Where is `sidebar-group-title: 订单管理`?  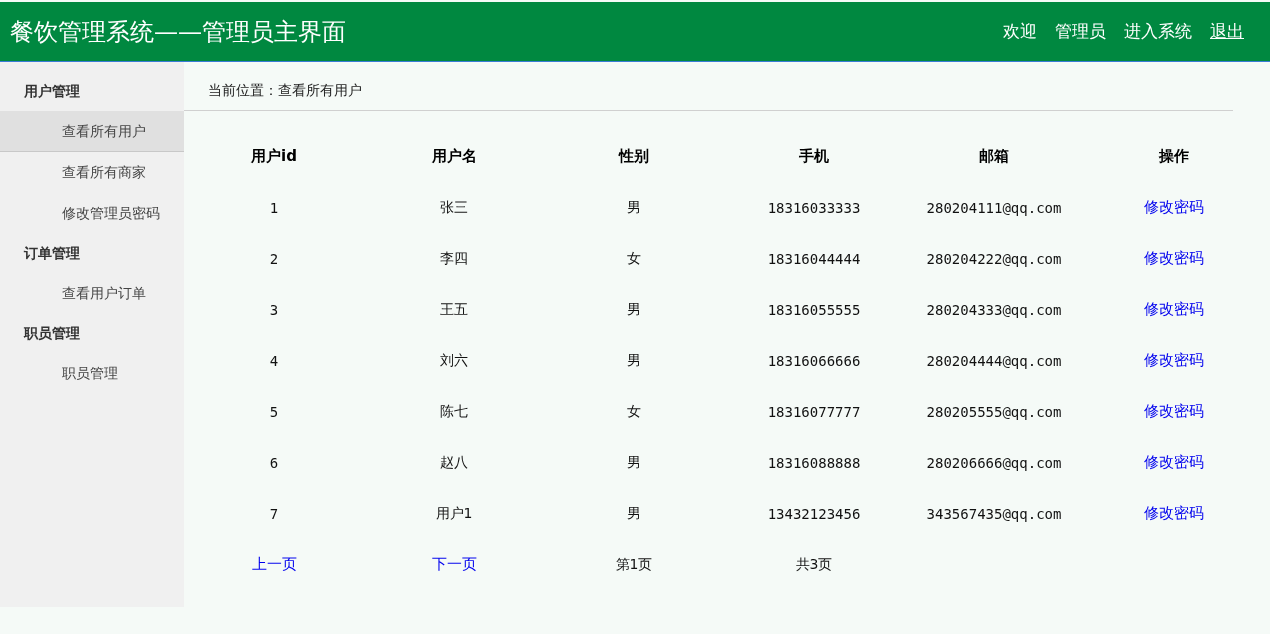
sidebar-group-title: 订单管理 is located at coordinates (51, 253).